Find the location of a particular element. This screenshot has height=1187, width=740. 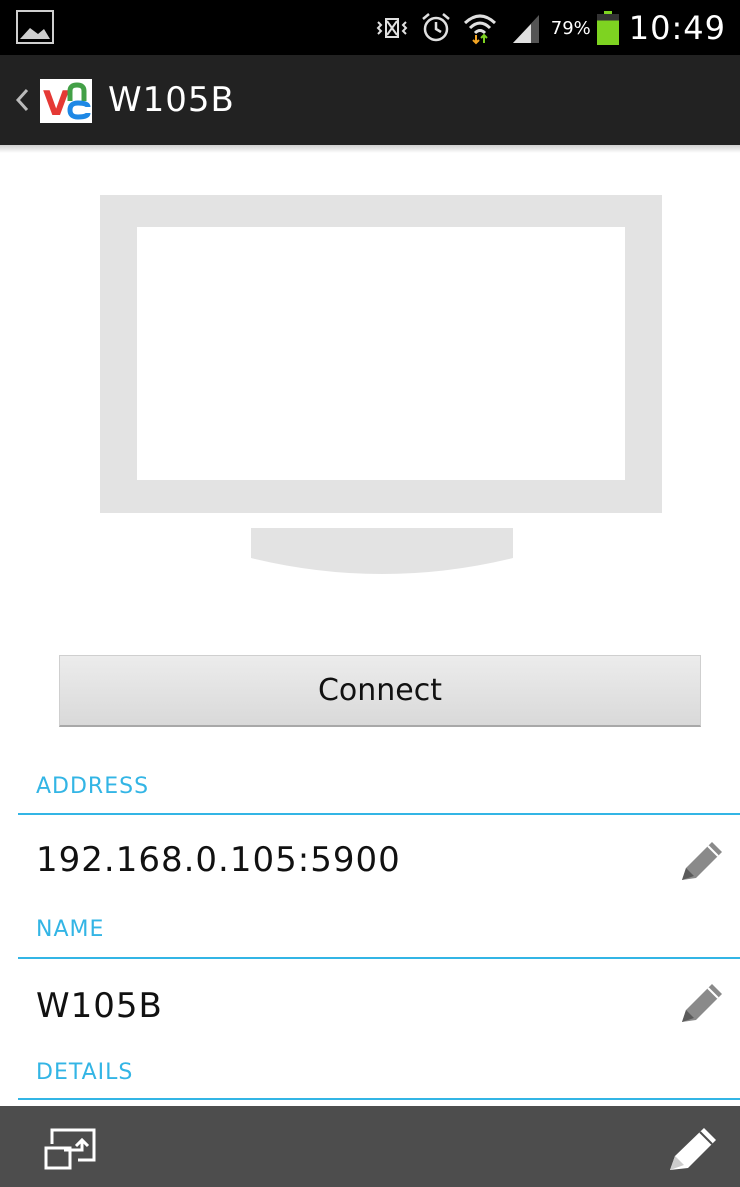

screen-preview-display is located at coordinates (381, 353).